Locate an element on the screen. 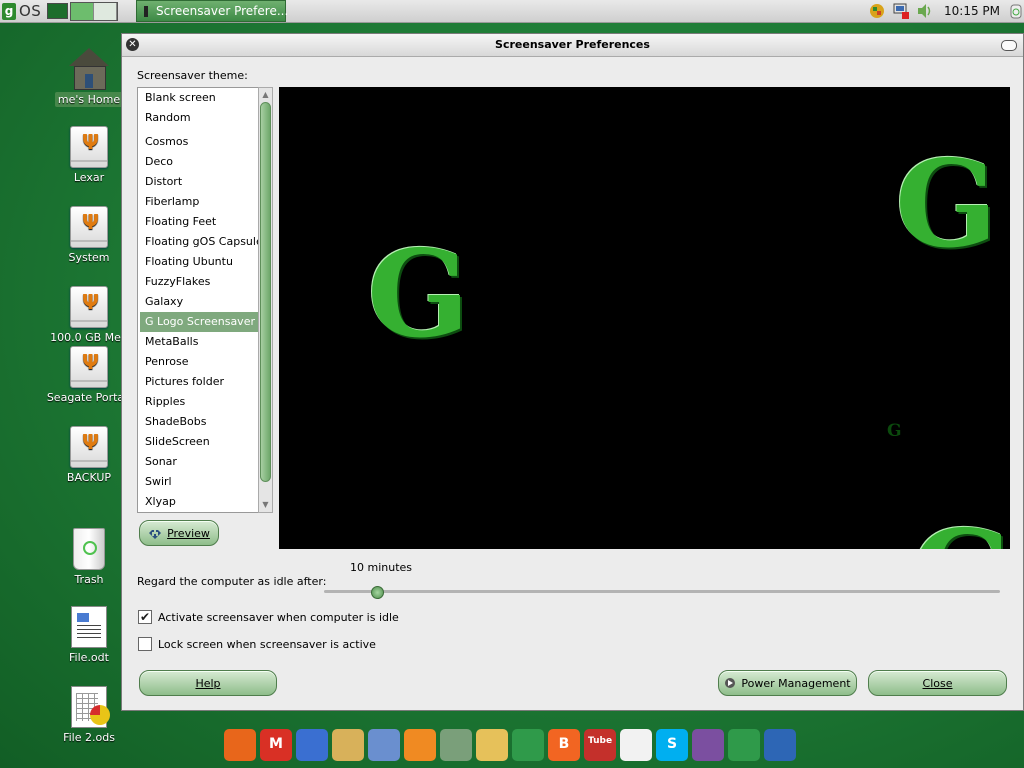  g-logo-right: G is located at coordinates (946, 204).